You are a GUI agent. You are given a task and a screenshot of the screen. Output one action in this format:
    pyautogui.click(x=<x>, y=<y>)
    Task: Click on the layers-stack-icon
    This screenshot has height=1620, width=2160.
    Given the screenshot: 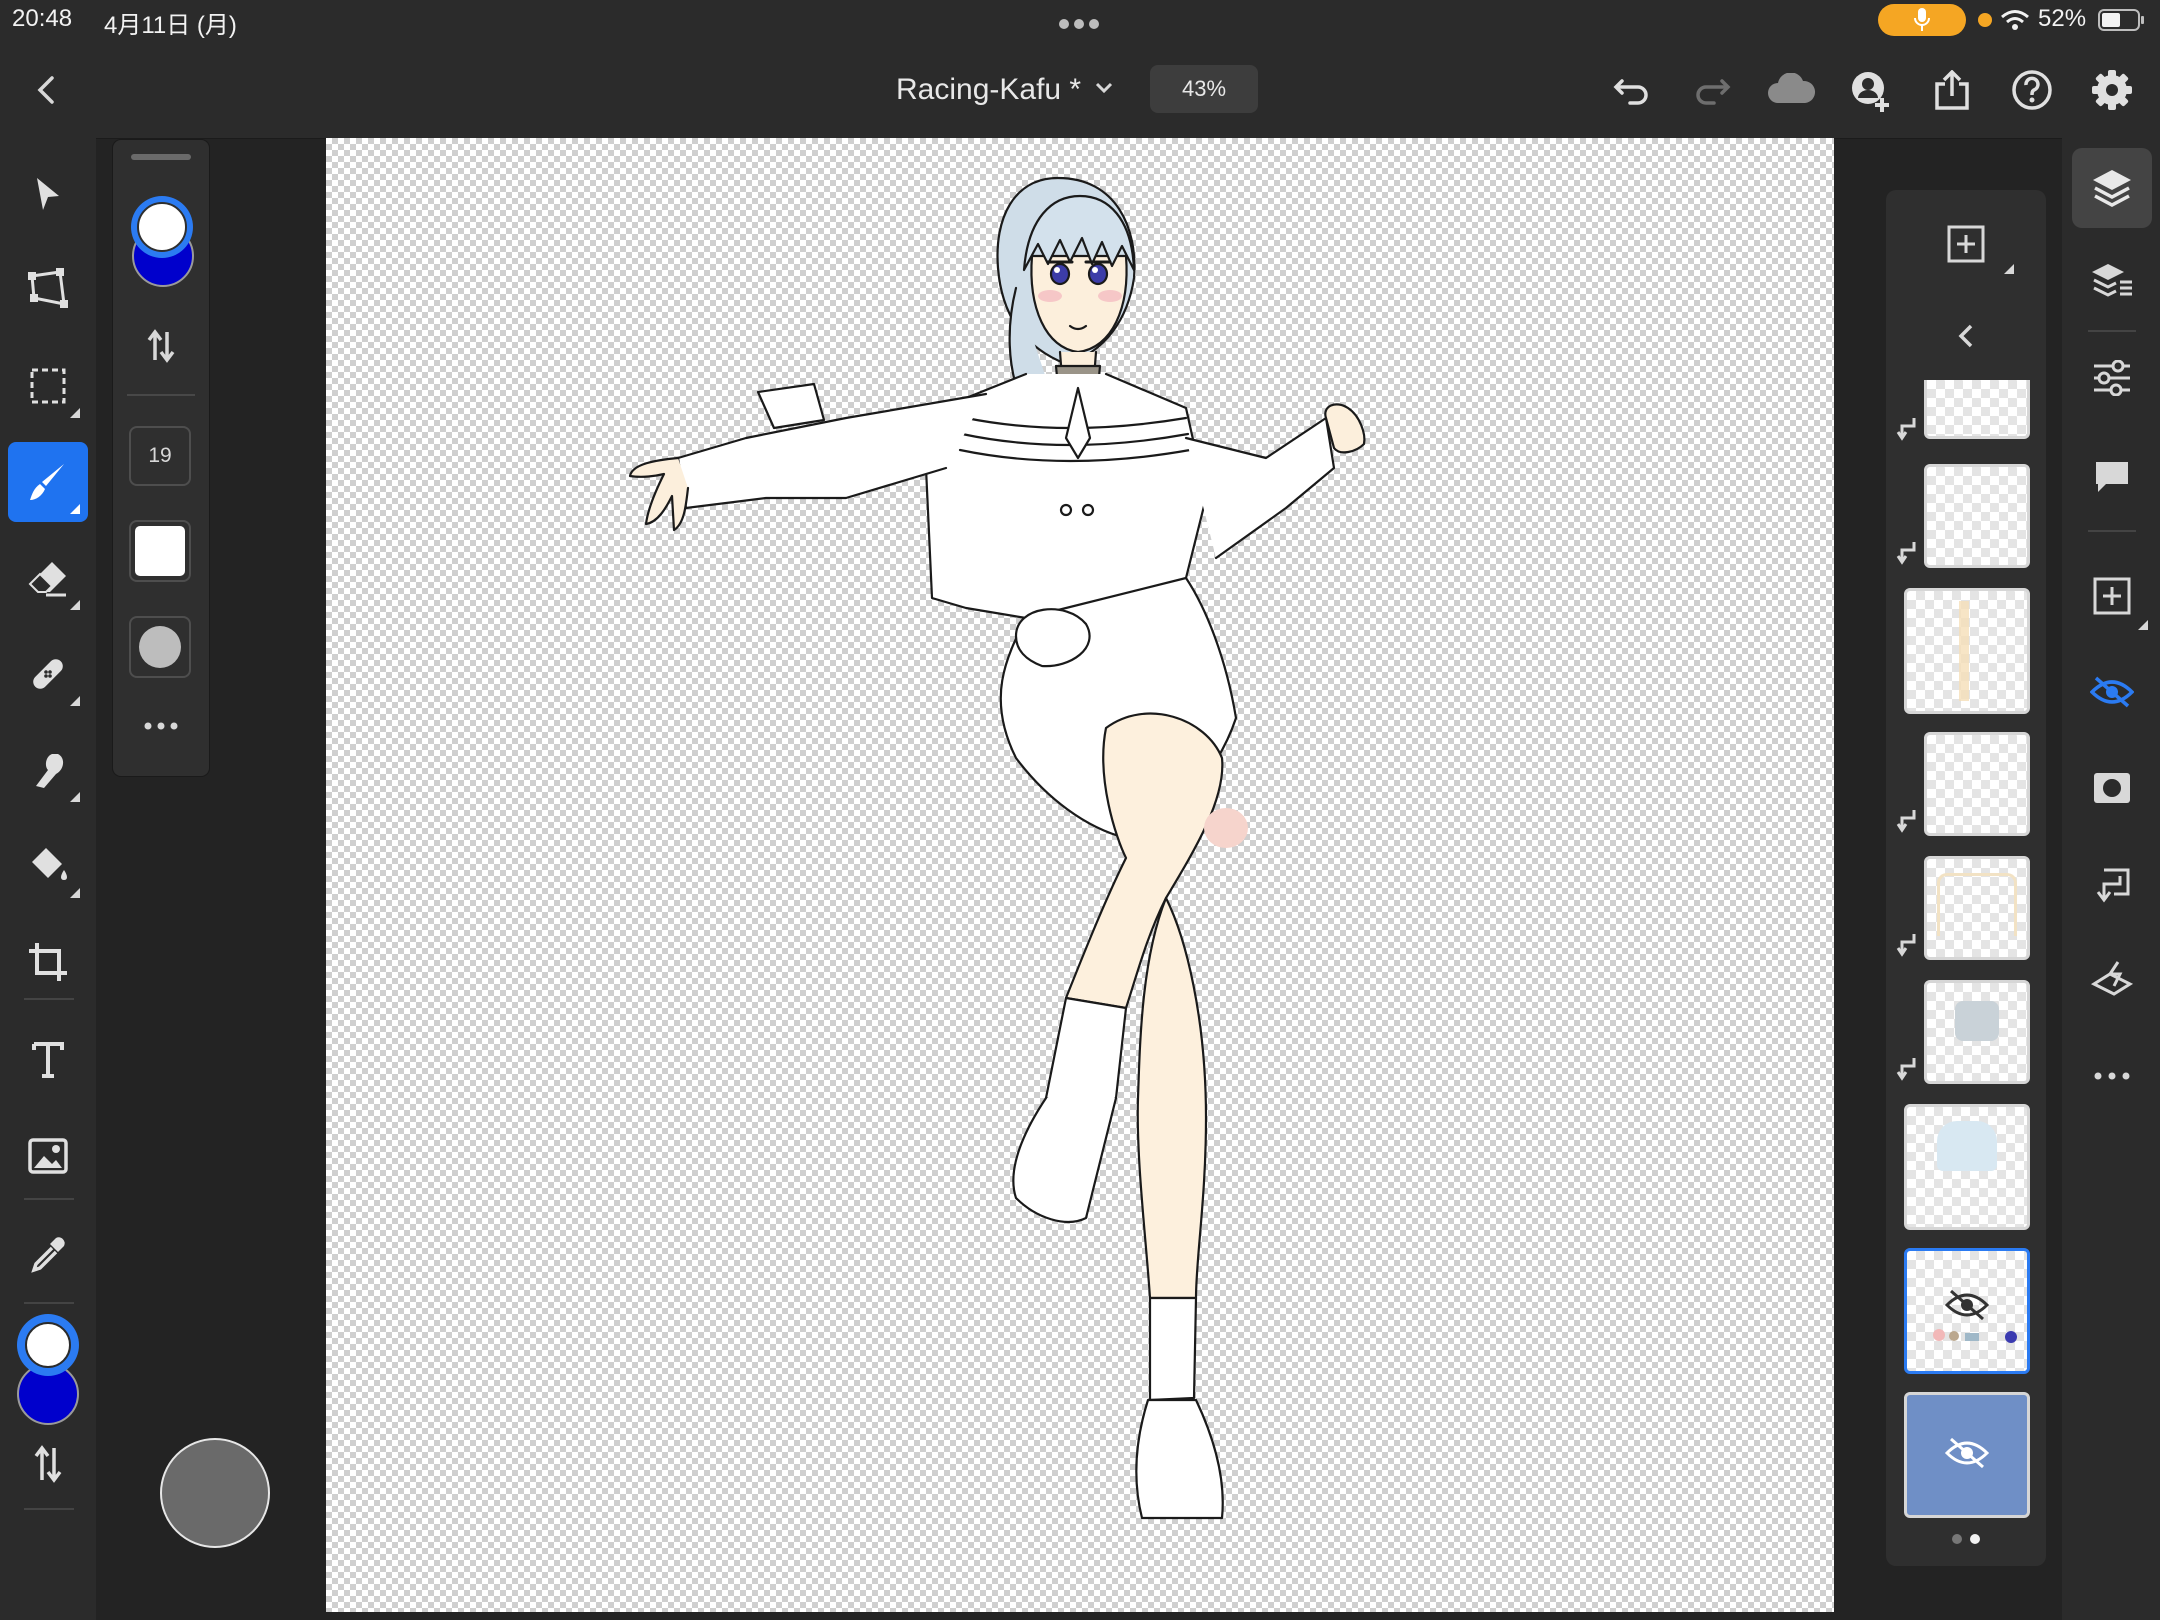 What is the action you would take?
    pyautogui.click(x=2112, y=188)
    